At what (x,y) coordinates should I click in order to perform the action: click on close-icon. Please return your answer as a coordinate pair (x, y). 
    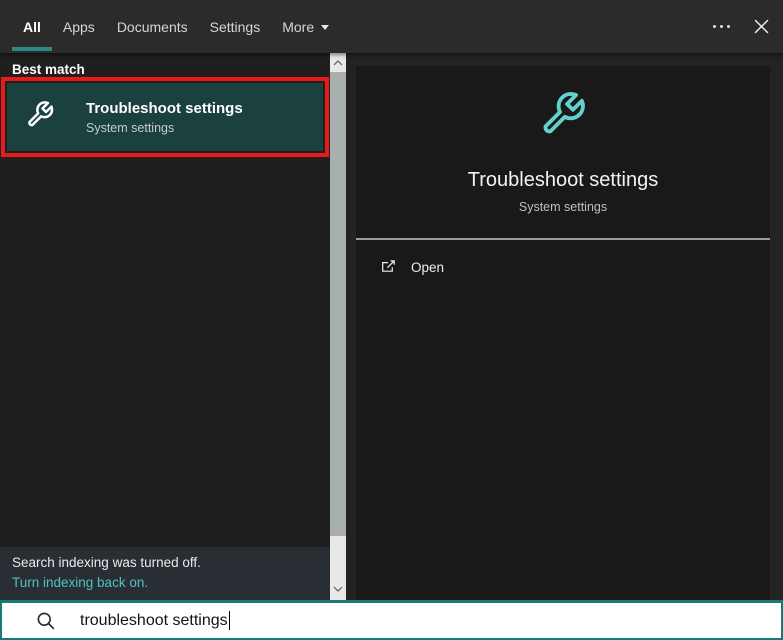
    Looking at the image, I should click on (761, 26).